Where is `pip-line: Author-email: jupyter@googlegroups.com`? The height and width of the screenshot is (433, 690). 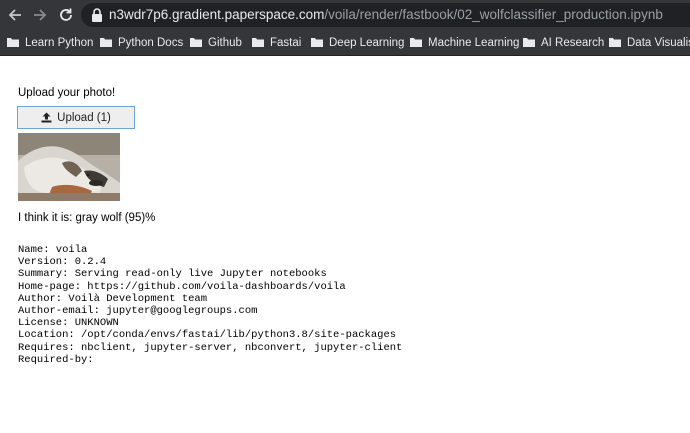 pip-line: Author-email: jupyter@googlegroups.com is located at coordinates (138, 311).